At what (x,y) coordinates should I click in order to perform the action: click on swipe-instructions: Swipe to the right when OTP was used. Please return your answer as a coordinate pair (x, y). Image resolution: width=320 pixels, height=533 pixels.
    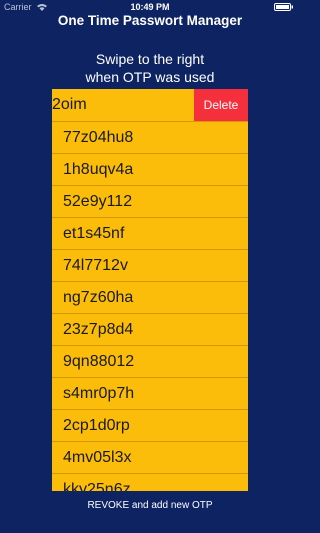
    Looking at the image, I should click on (150, 68).